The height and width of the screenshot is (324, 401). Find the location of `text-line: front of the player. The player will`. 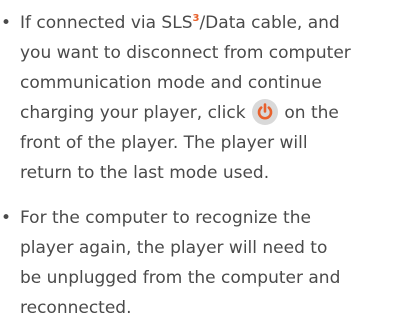

text-line: front of the player. The player will is located at coordinates (164, 143).